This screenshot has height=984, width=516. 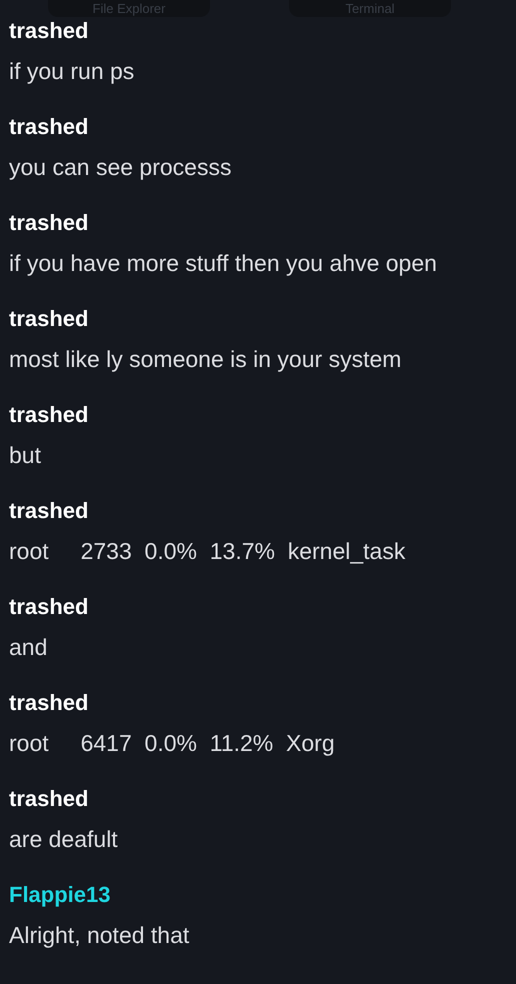 I want to click on message-text: are deafult, so click(x=63, y=839).